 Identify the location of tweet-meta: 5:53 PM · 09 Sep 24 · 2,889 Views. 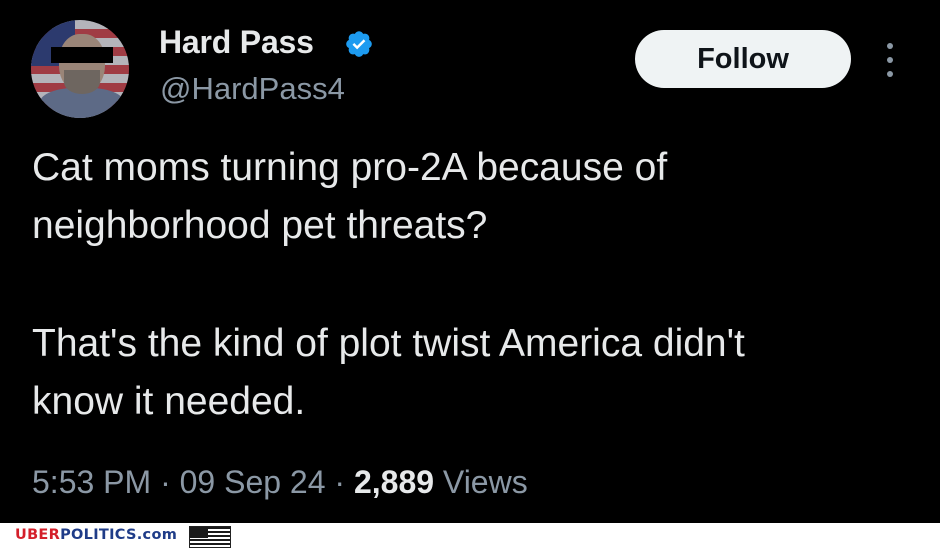
(280, 482).